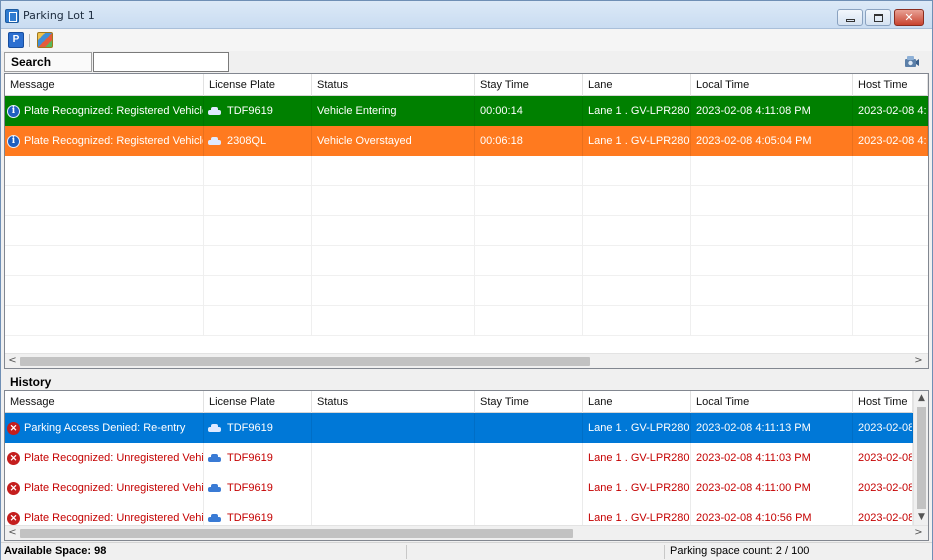  What do you see at coordinates (890, 141) in the screenshot?
I see `host-time-cell: 2023-02-08 4:0` at bounding box center [890, 141].